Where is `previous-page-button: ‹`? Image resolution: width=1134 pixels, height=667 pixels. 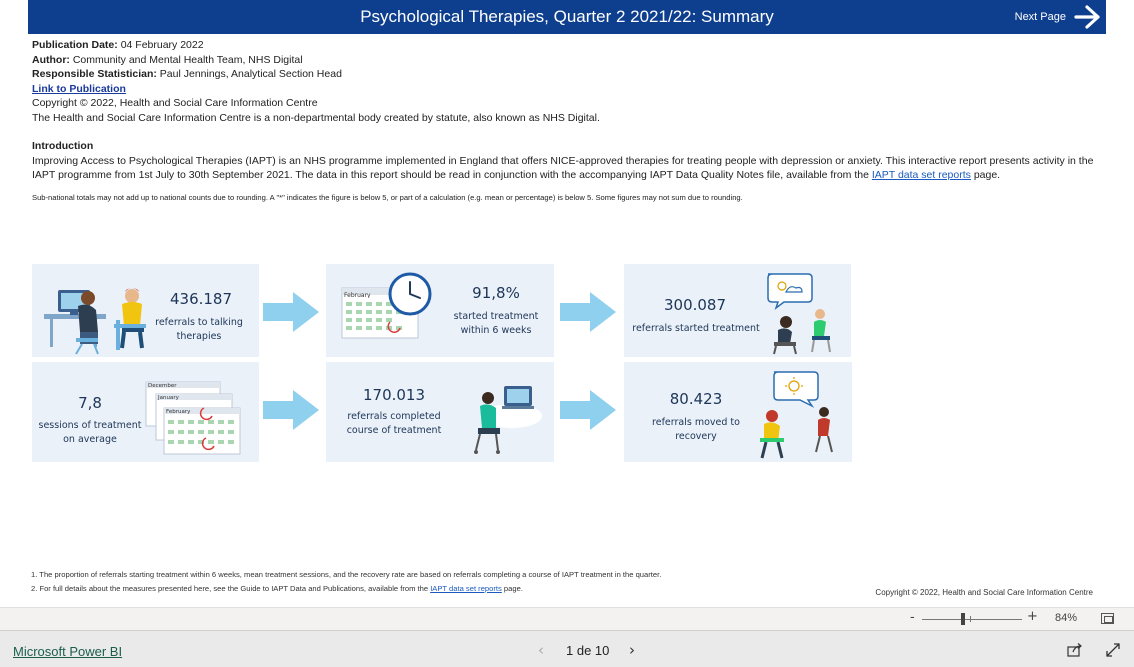
previous-page-button: ‹ is located at coordinates (541, 650).